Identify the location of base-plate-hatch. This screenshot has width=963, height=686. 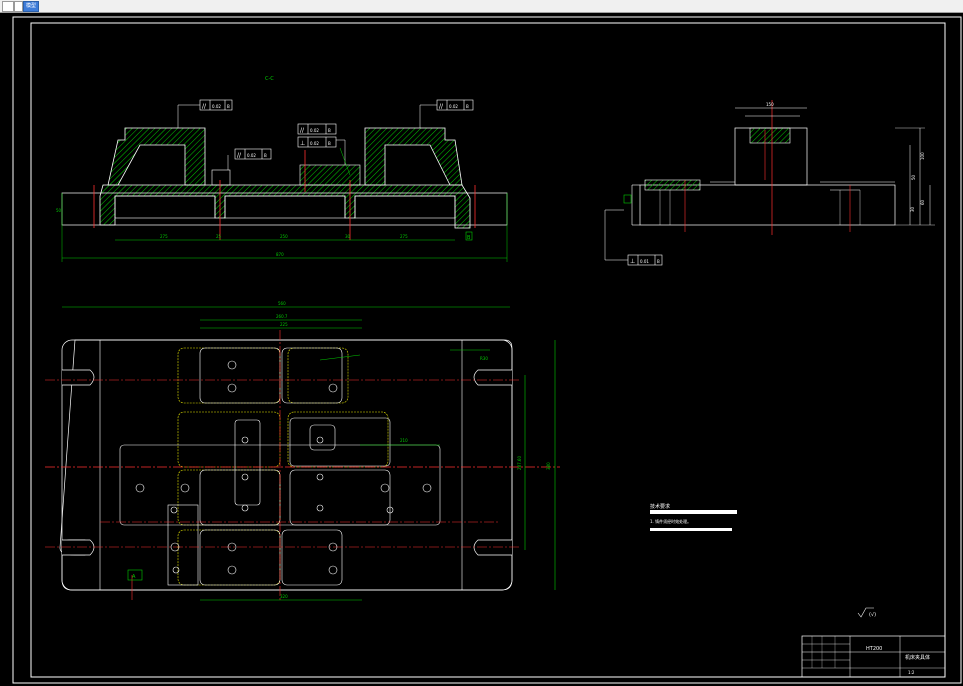
(285, 206).